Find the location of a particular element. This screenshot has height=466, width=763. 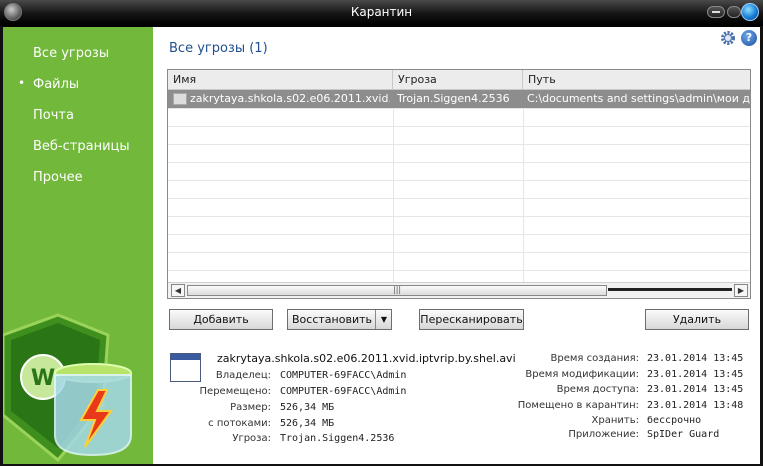

detail-keep-label: Хранить: is located at coordinates (615, 420).